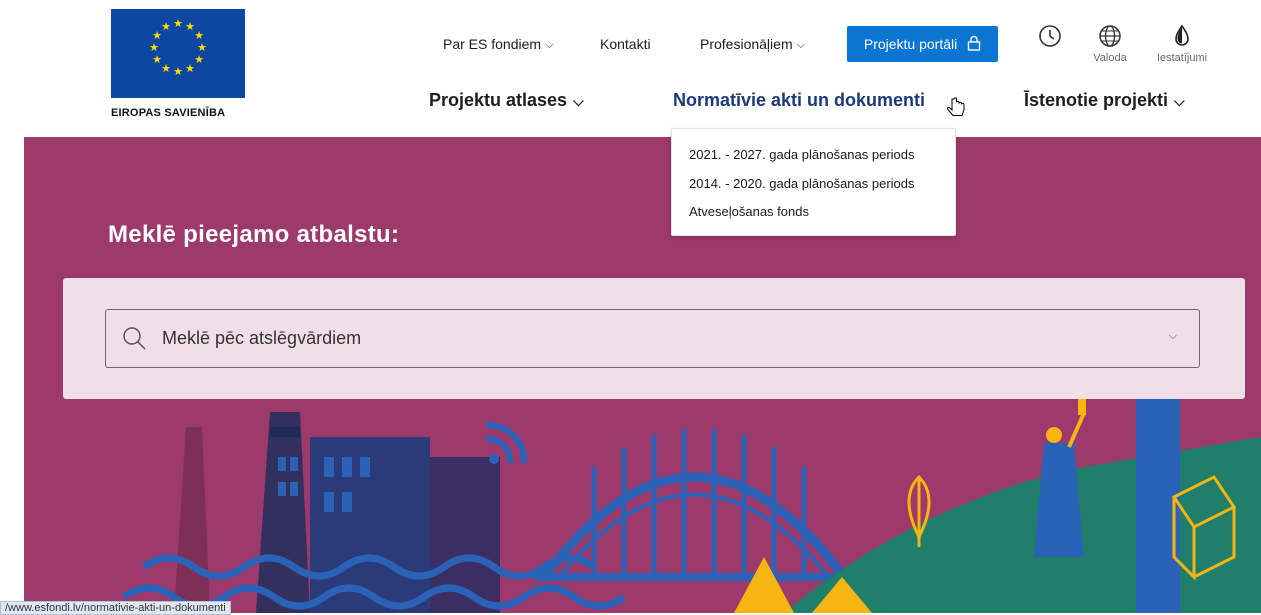 This screenshot has height=615, width=1261. I want to click on mainnav-normativie-akti-label: Normatīvie akti un dokumenti, so click(799, 100).